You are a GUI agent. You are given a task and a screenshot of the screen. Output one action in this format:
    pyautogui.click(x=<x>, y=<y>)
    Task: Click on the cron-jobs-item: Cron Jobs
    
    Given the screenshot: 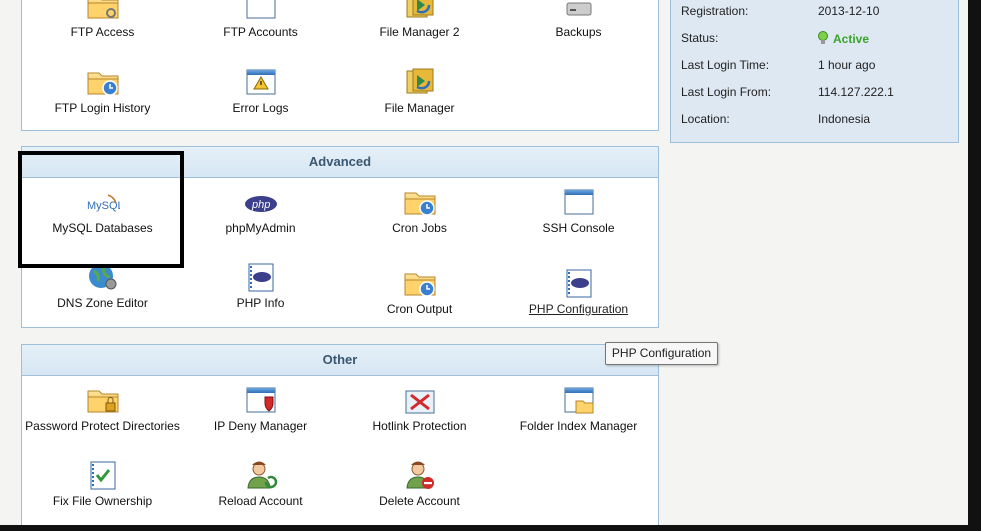 What is the action you would take?
    pyautogui.click(x=419, y=211)
    